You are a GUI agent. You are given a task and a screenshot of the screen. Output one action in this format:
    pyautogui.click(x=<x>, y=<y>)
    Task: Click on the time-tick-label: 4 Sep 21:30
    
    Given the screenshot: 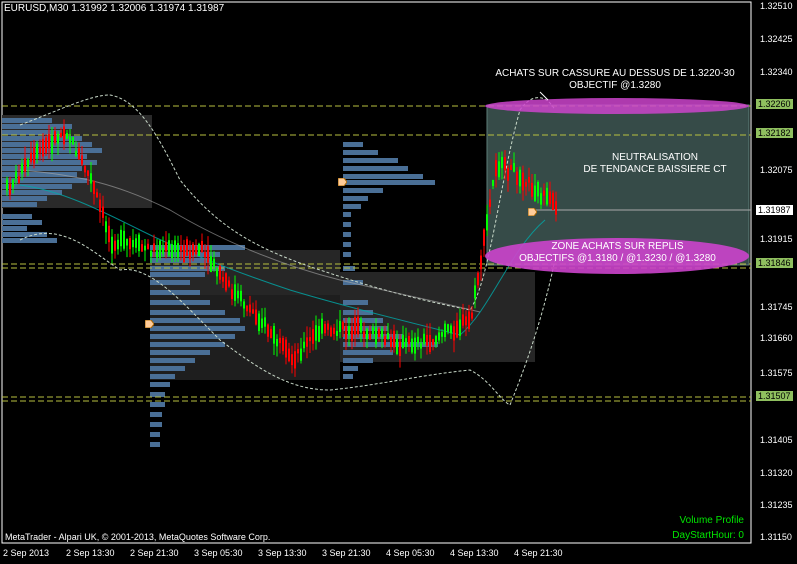 What is the action you would take?
    pyautogui.click(x=538, y=553)
    